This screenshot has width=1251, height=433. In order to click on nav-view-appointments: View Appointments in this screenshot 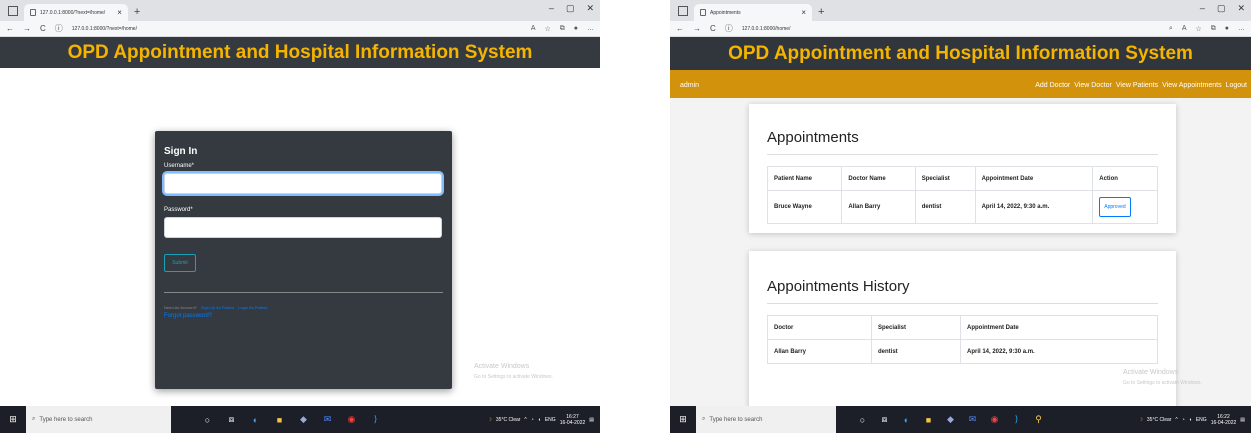, I will do `click(1191, 85)`.